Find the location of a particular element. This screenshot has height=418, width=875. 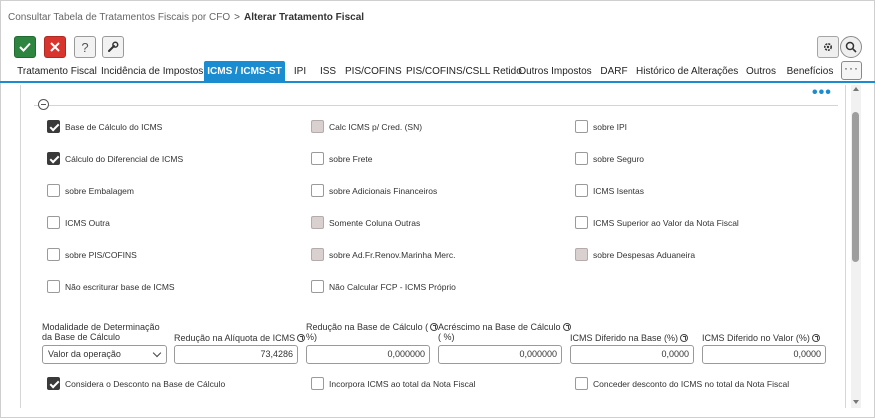

checkbox-nao-escriturar-base: Não escriturar base de ICMS is located at coordinates (111, 286).